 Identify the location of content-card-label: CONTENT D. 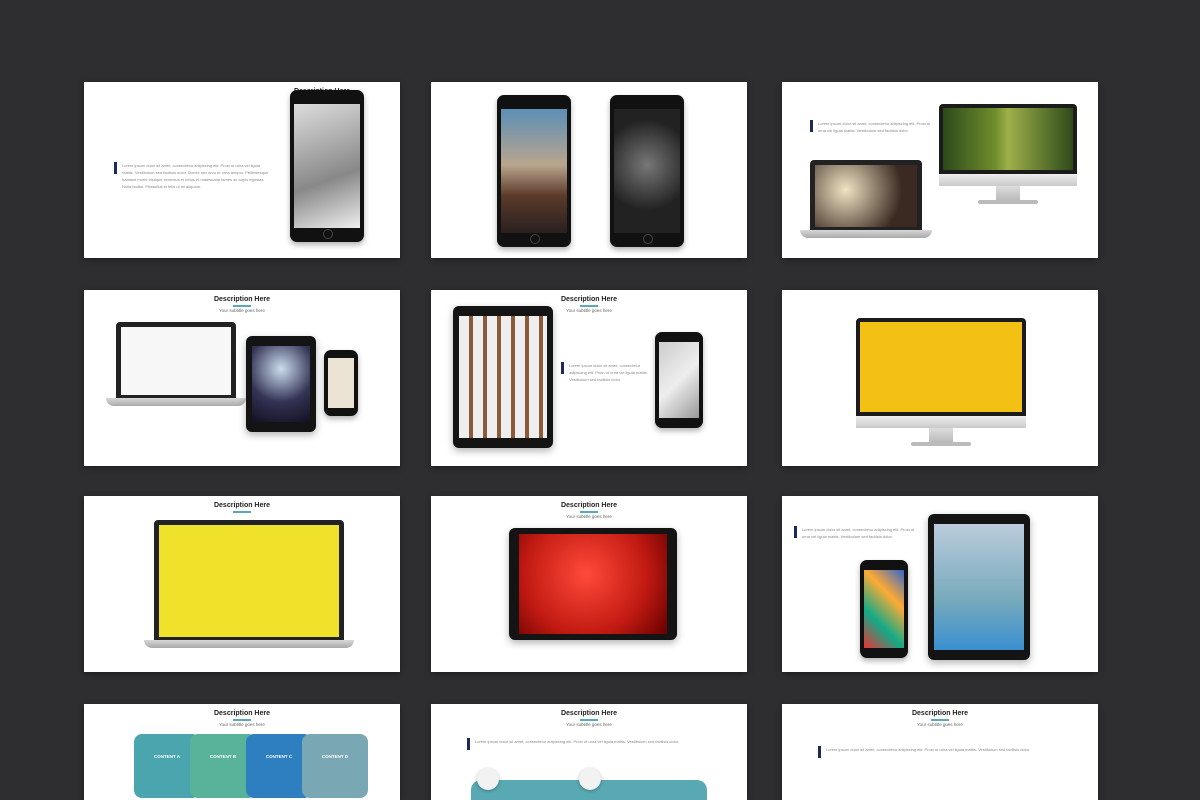
(335, 756).